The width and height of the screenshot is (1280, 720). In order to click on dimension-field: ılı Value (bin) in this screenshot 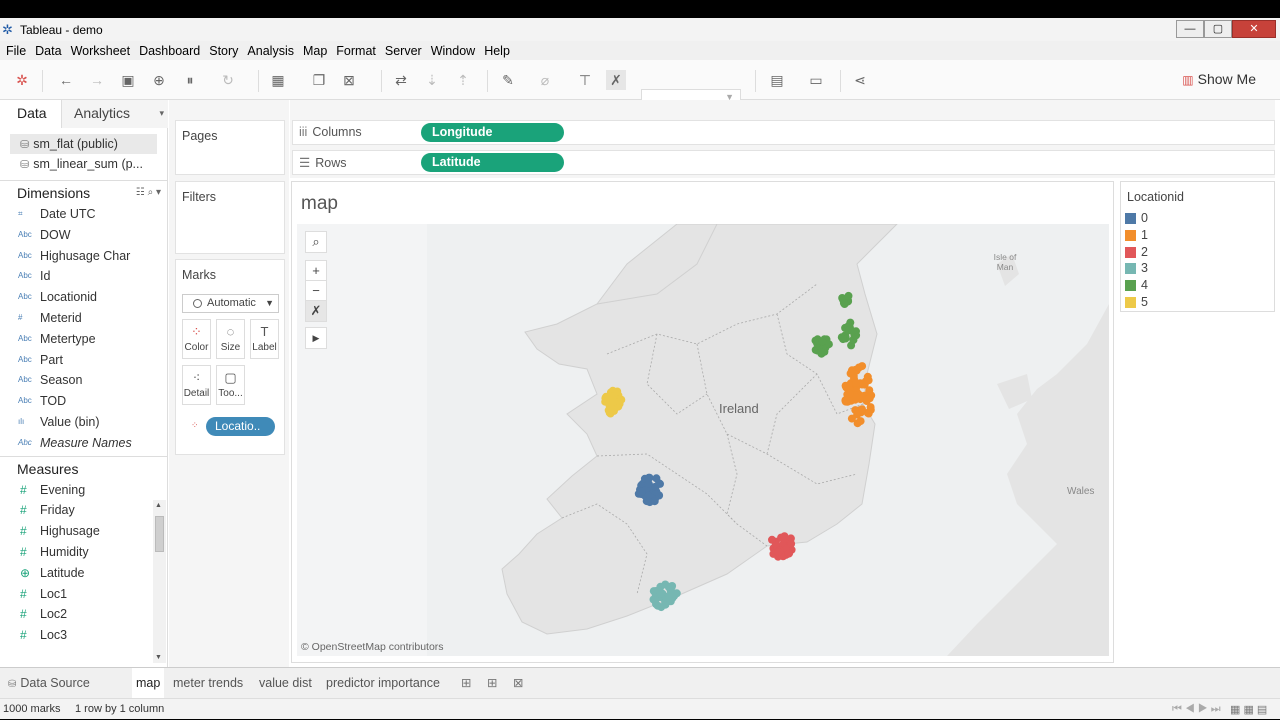, I will do `click(83, 422)`.